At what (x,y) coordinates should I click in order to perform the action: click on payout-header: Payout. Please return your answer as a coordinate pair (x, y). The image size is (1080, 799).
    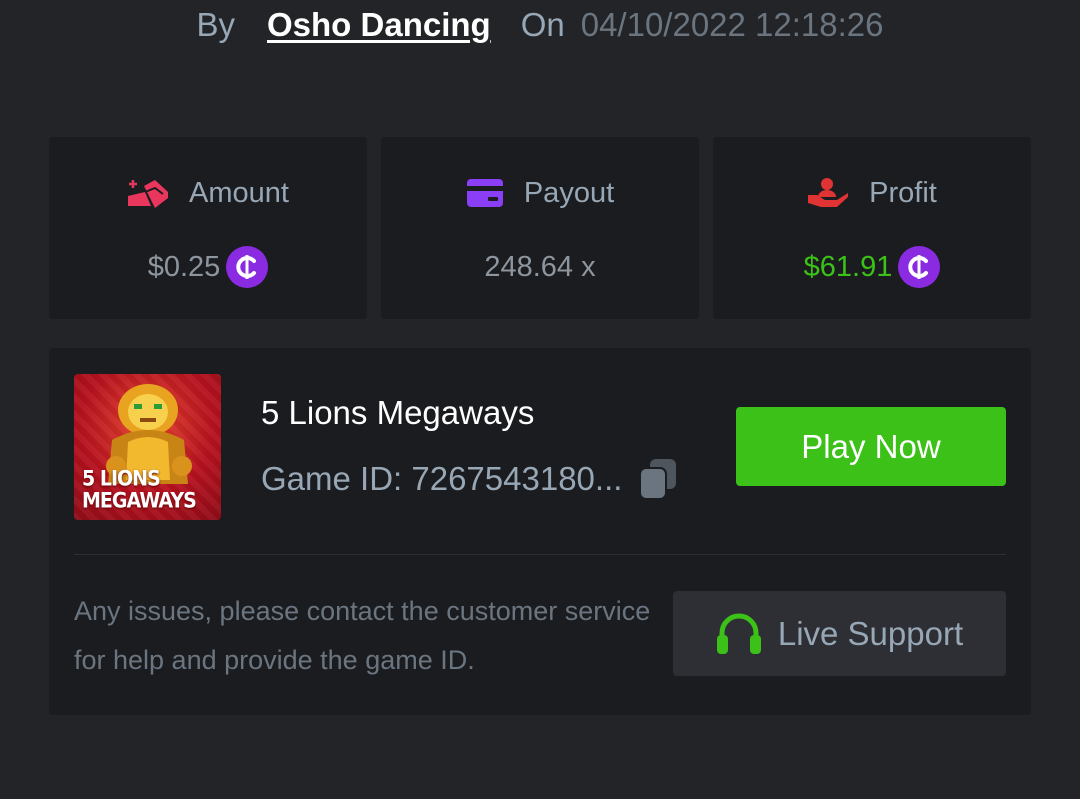
    Looking at the image, I should click on (540, 193).